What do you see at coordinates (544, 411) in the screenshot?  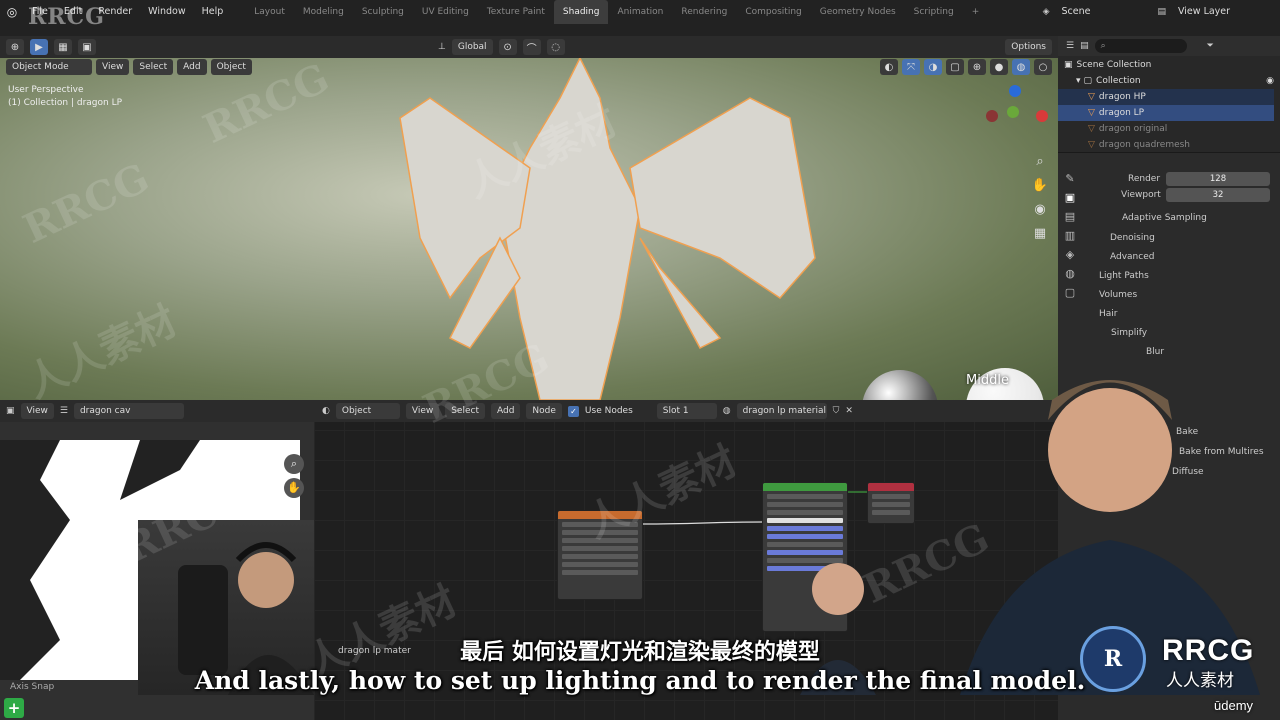 I see `node-menu-node: Node` at bounding box center [544, 411].